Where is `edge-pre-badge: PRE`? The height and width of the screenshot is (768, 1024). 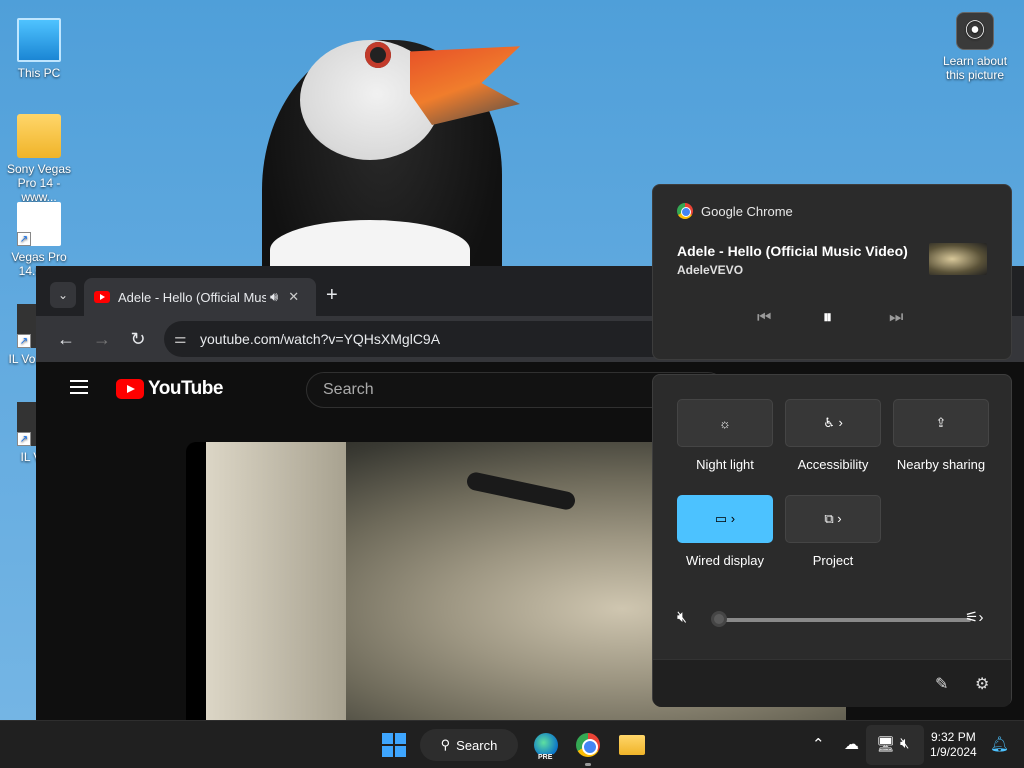
edge-pre-badge: PRE is located at coordinates (545, 757).